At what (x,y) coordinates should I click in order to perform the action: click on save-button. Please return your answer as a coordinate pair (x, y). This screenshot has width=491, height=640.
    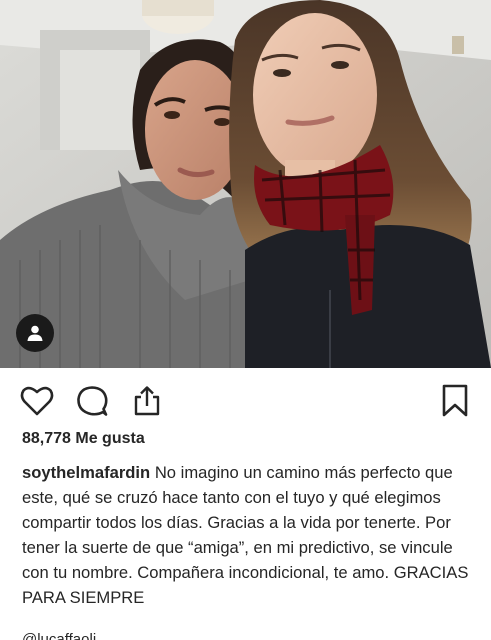
    Looking at the image, I should click on (455, 401).